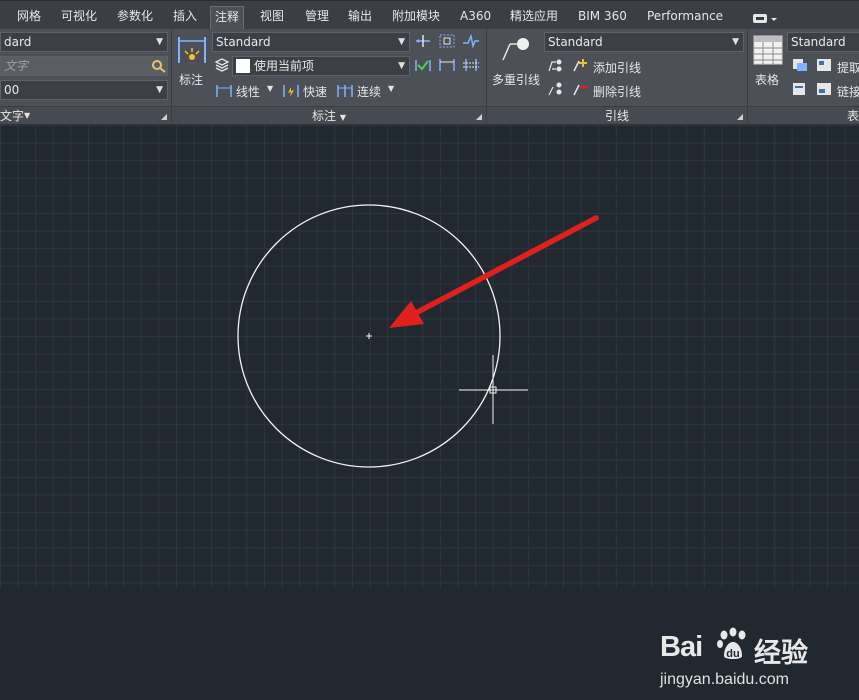  I want to click on text-panel-title: 文字 ▼ ◢, so click(85, 115).